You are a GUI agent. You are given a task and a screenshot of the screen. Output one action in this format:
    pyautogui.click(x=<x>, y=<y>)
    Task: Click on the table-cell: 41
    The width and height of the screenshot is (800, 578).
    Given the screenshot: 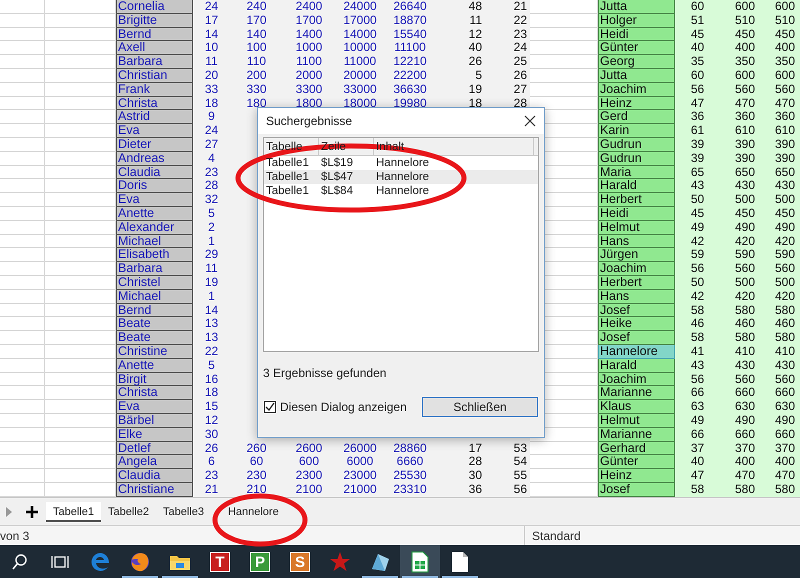 What is the action you would take?
    pyautogui.click(x=697, y=351)
    